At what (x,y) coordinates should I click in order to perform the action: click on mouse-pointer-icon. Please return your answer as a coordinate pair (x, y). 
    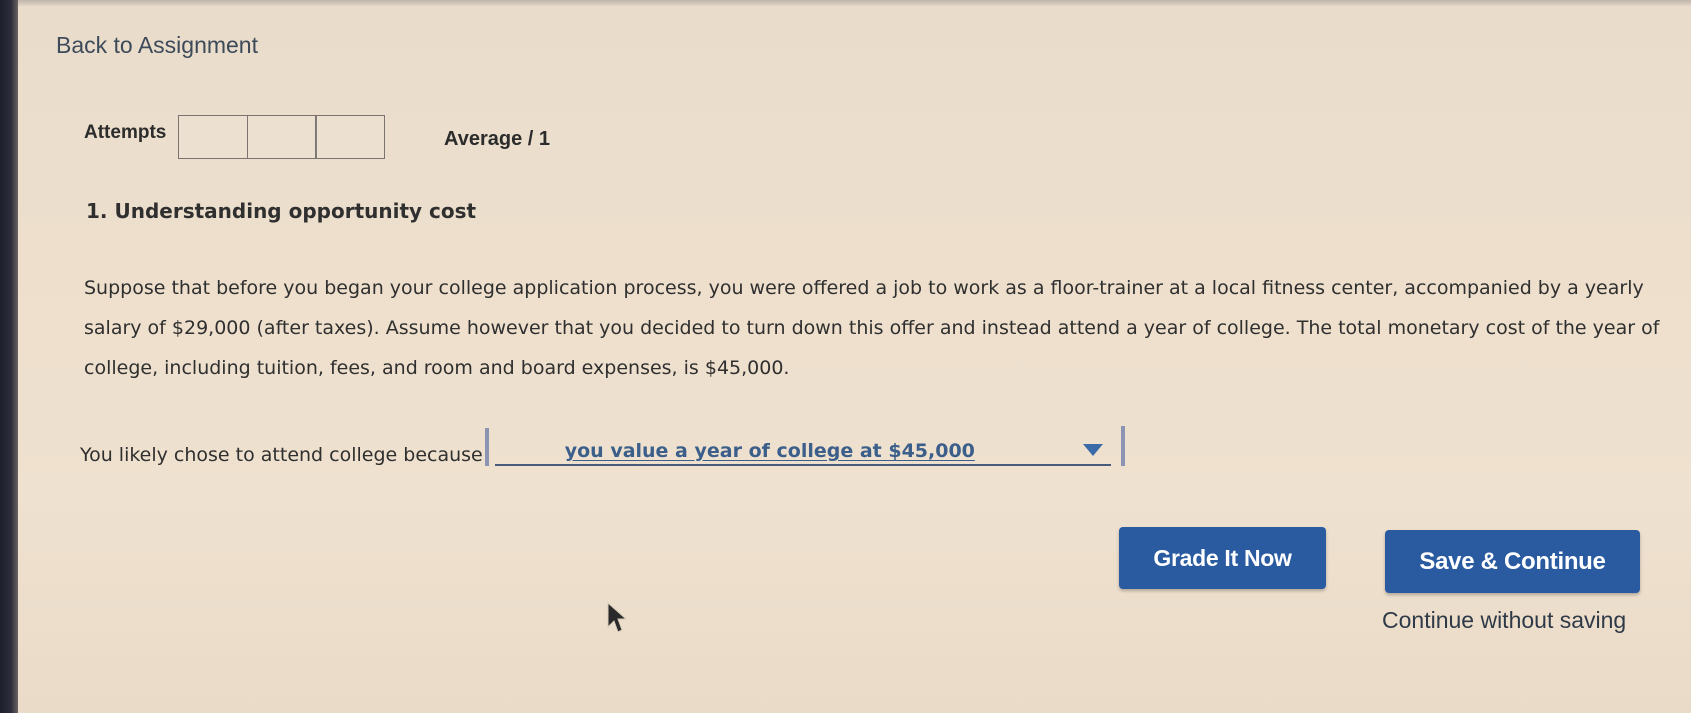
    Looking at the image, I should click on (617, 617).